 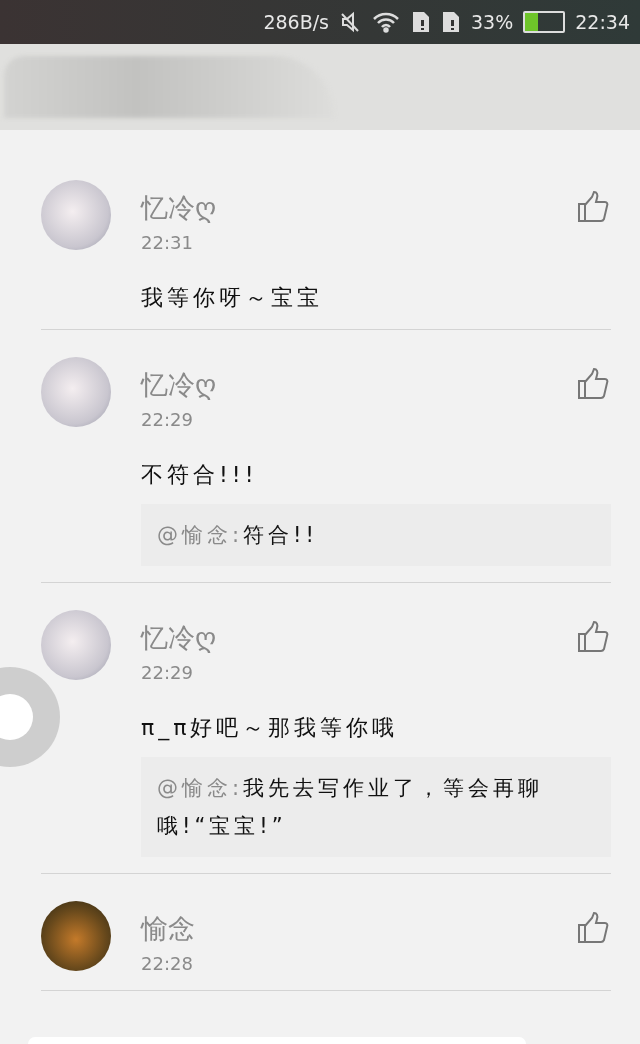 I want to click on comment-time: 22:31, so click(x=167, y=242).